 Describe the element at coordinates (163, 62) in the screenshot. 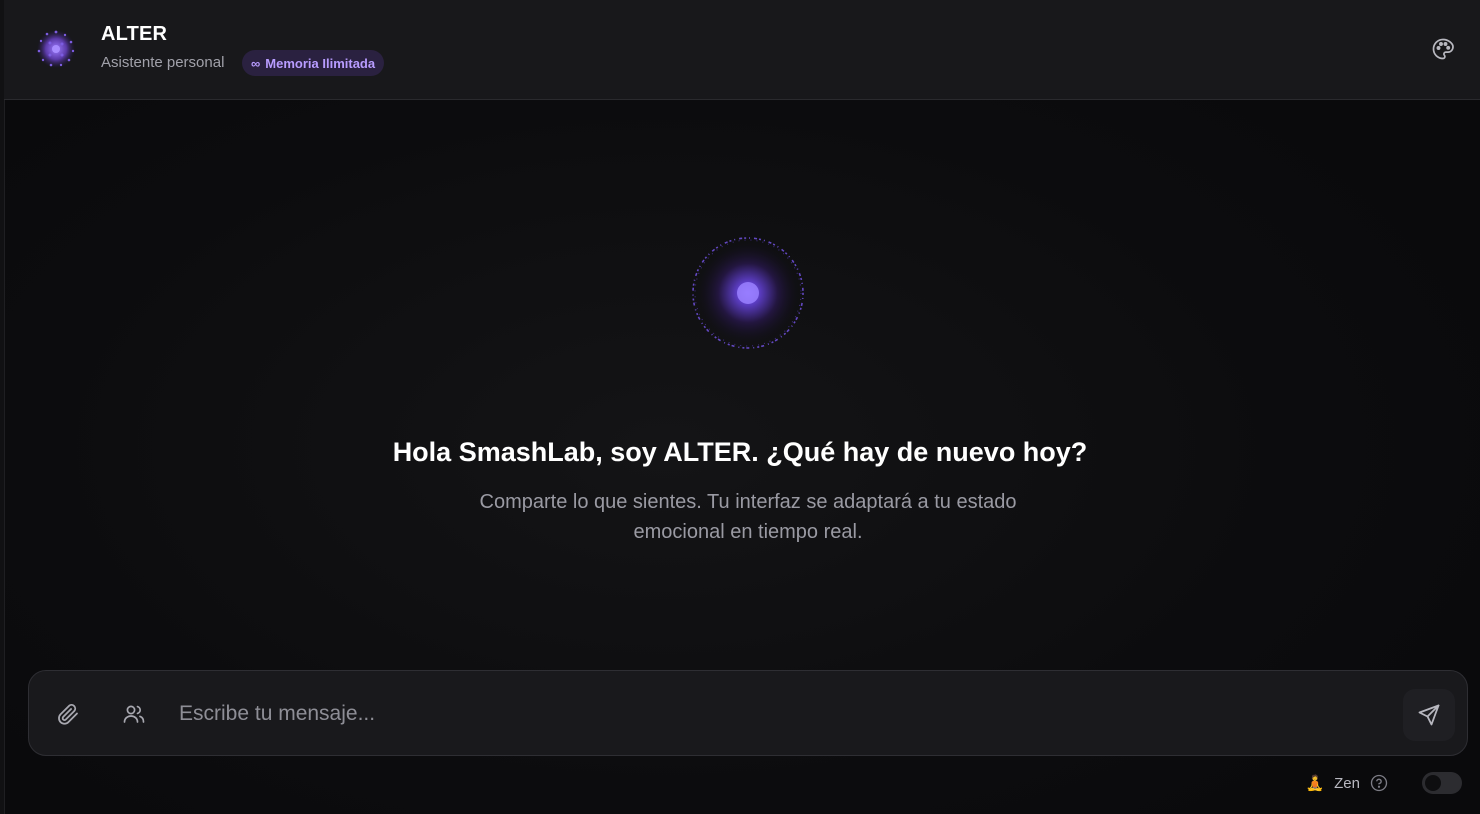

I see `app-subtitle: Asistente personal` at that location.